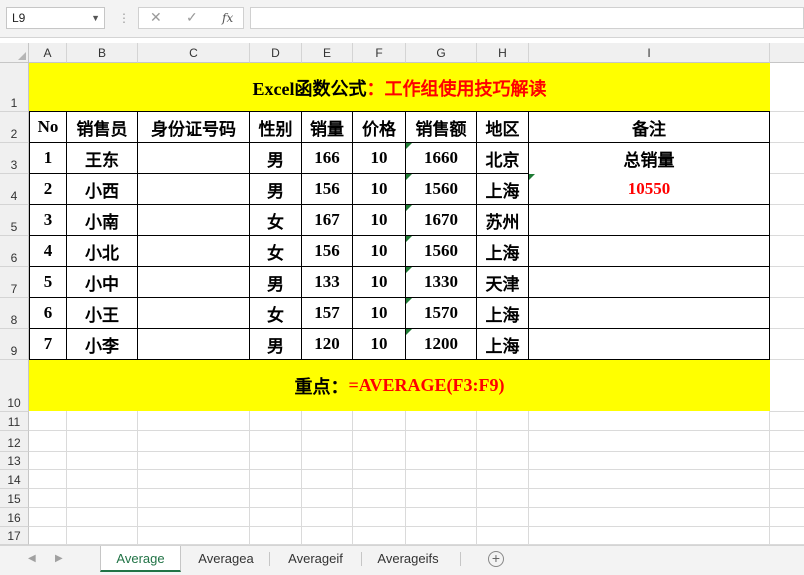 The image size is (804, 575). Describe the element at coordinates (102, 158) in the screenshot. I see `table-cell: 王东` at that location.